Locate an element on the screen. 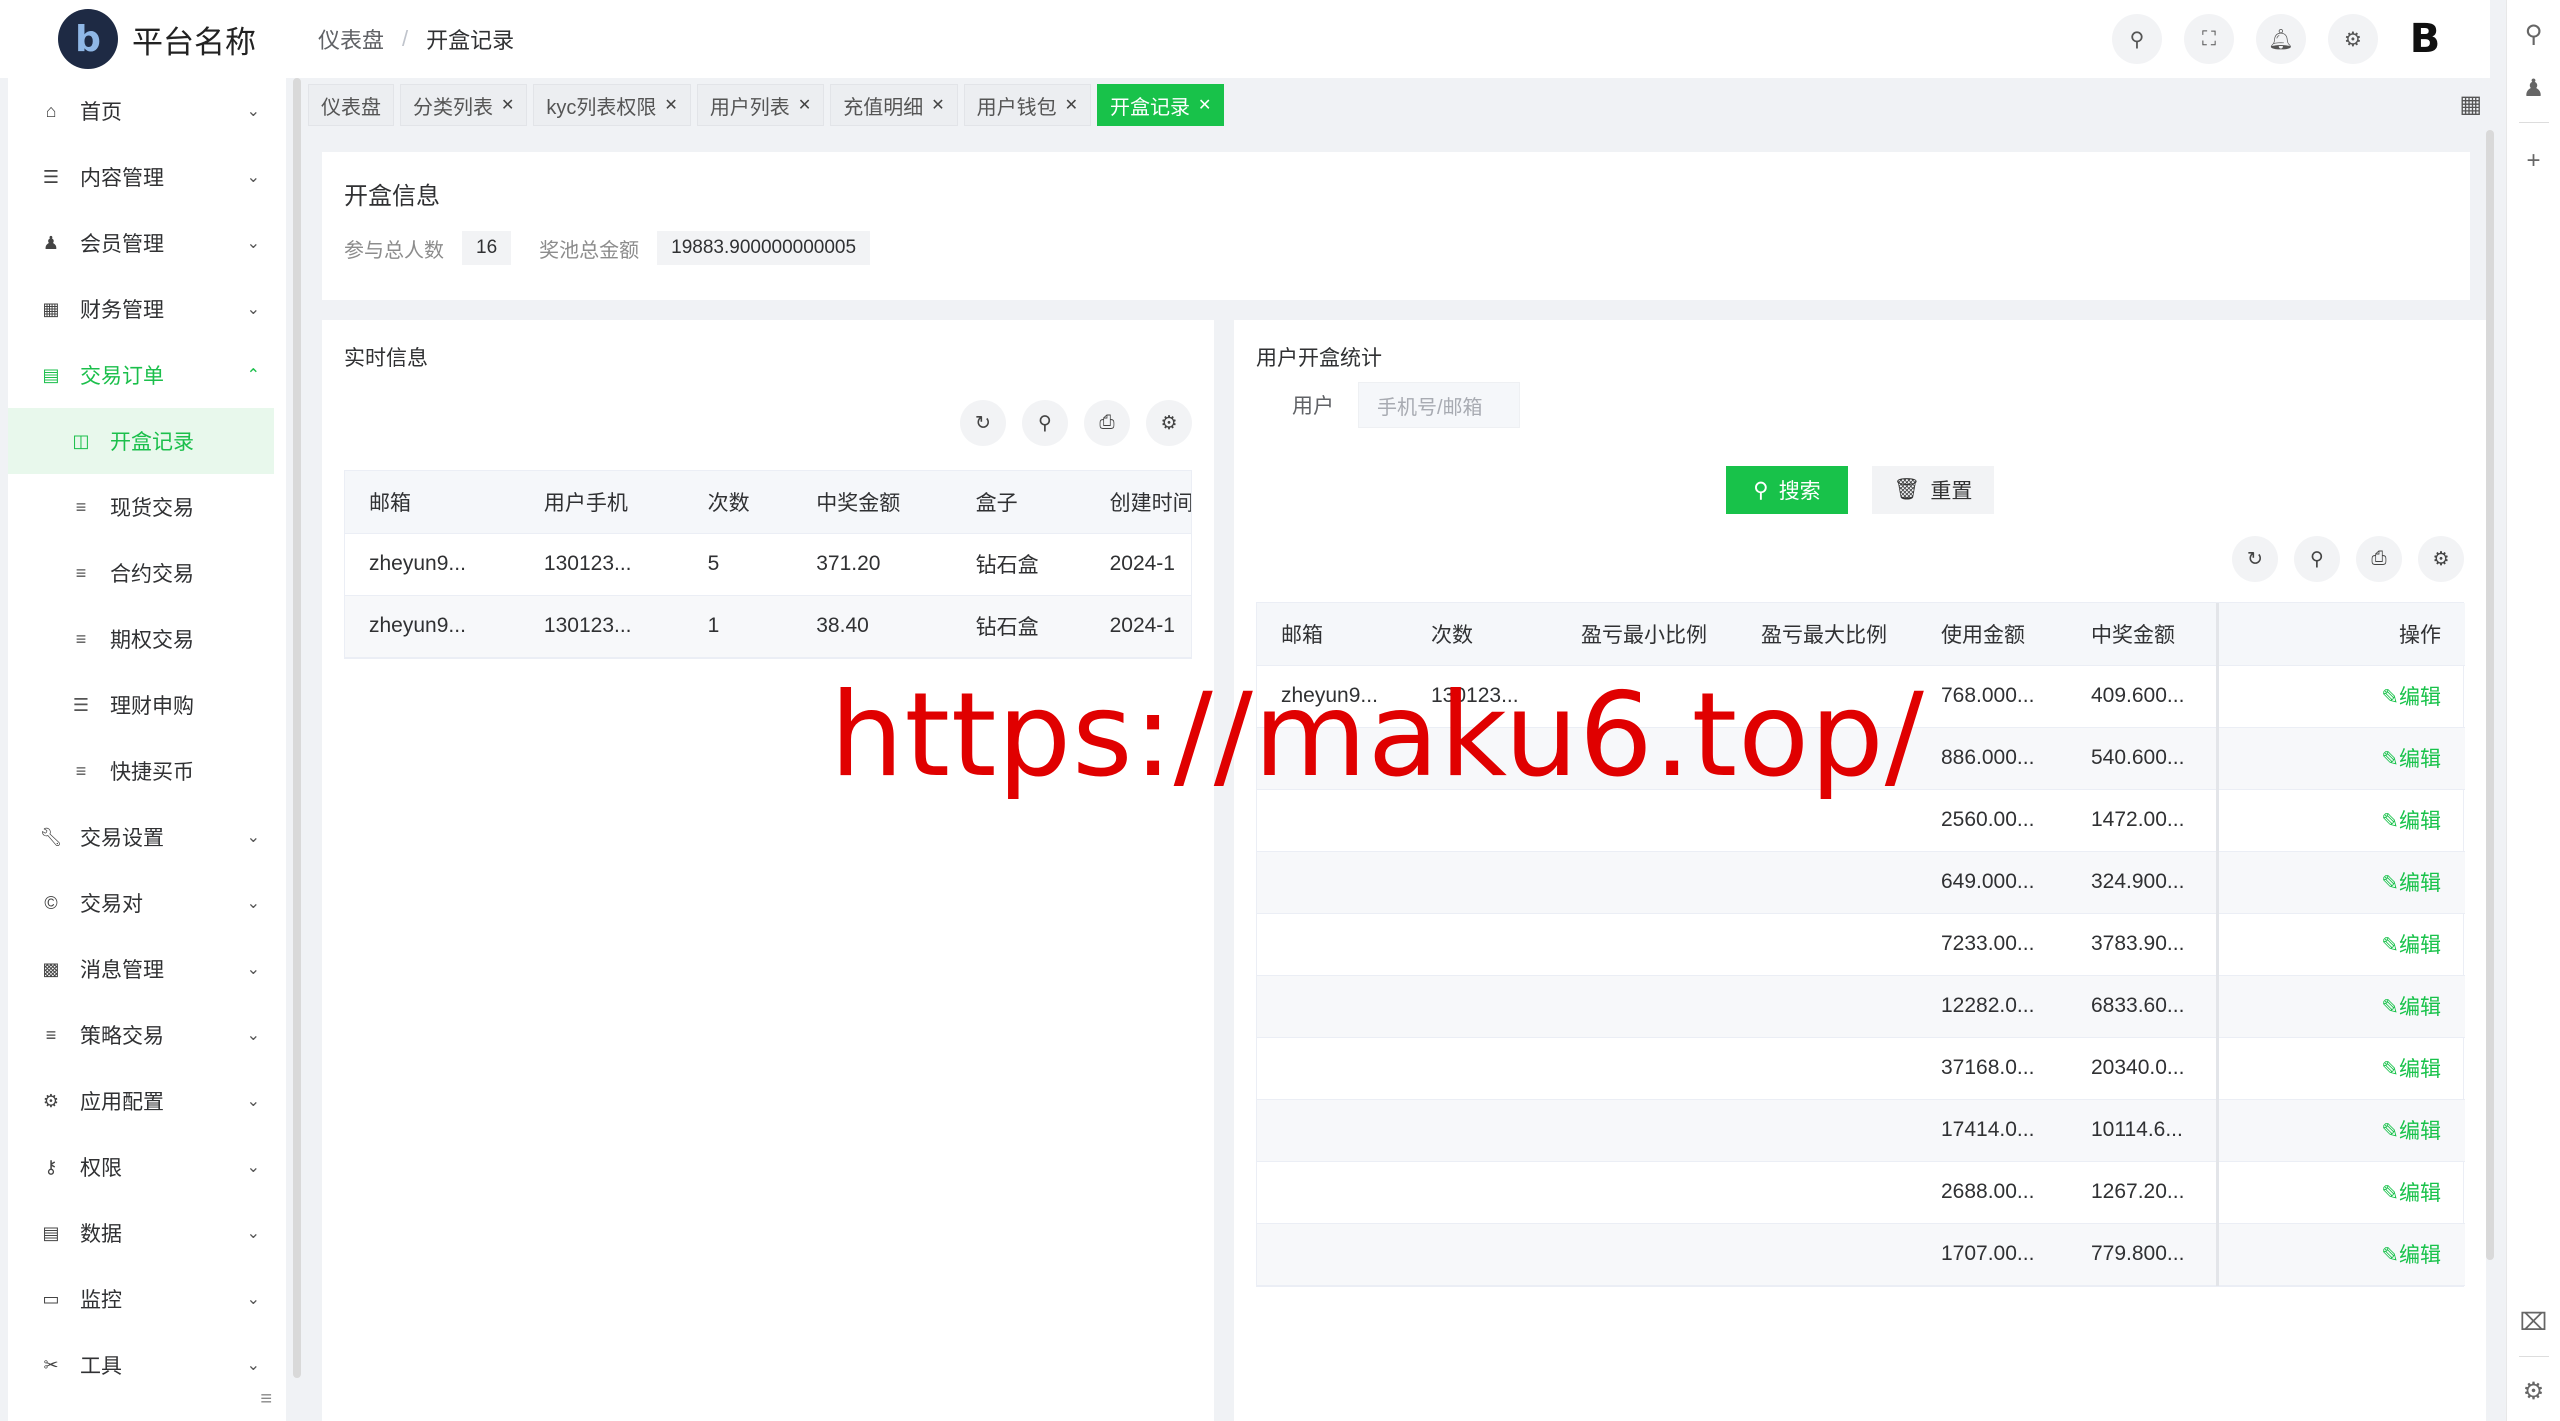 The width and height of the screenshot is (2560, 1421). sidebar-item-monitor: ▭ 监控 ⌄ is located at coordinates (147, 1299).